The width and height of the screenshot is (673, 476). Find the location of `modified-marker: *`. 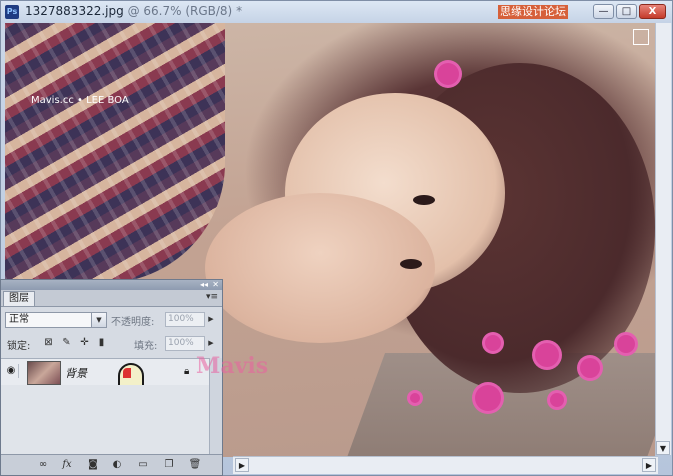

modified-marker: * is located at coordinates (239, 11).